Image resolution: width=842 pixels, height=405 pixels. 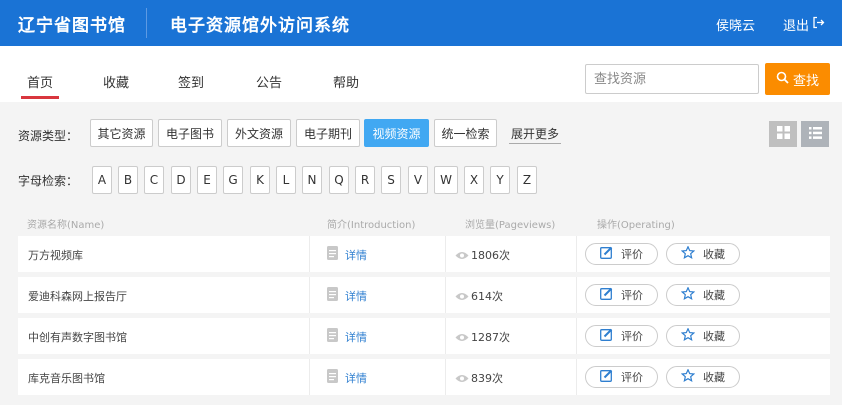 What do you see at coordinates (487, 296) in the screenshot?
I see `pageview-count: 614次` at bounding box center [487, 296].